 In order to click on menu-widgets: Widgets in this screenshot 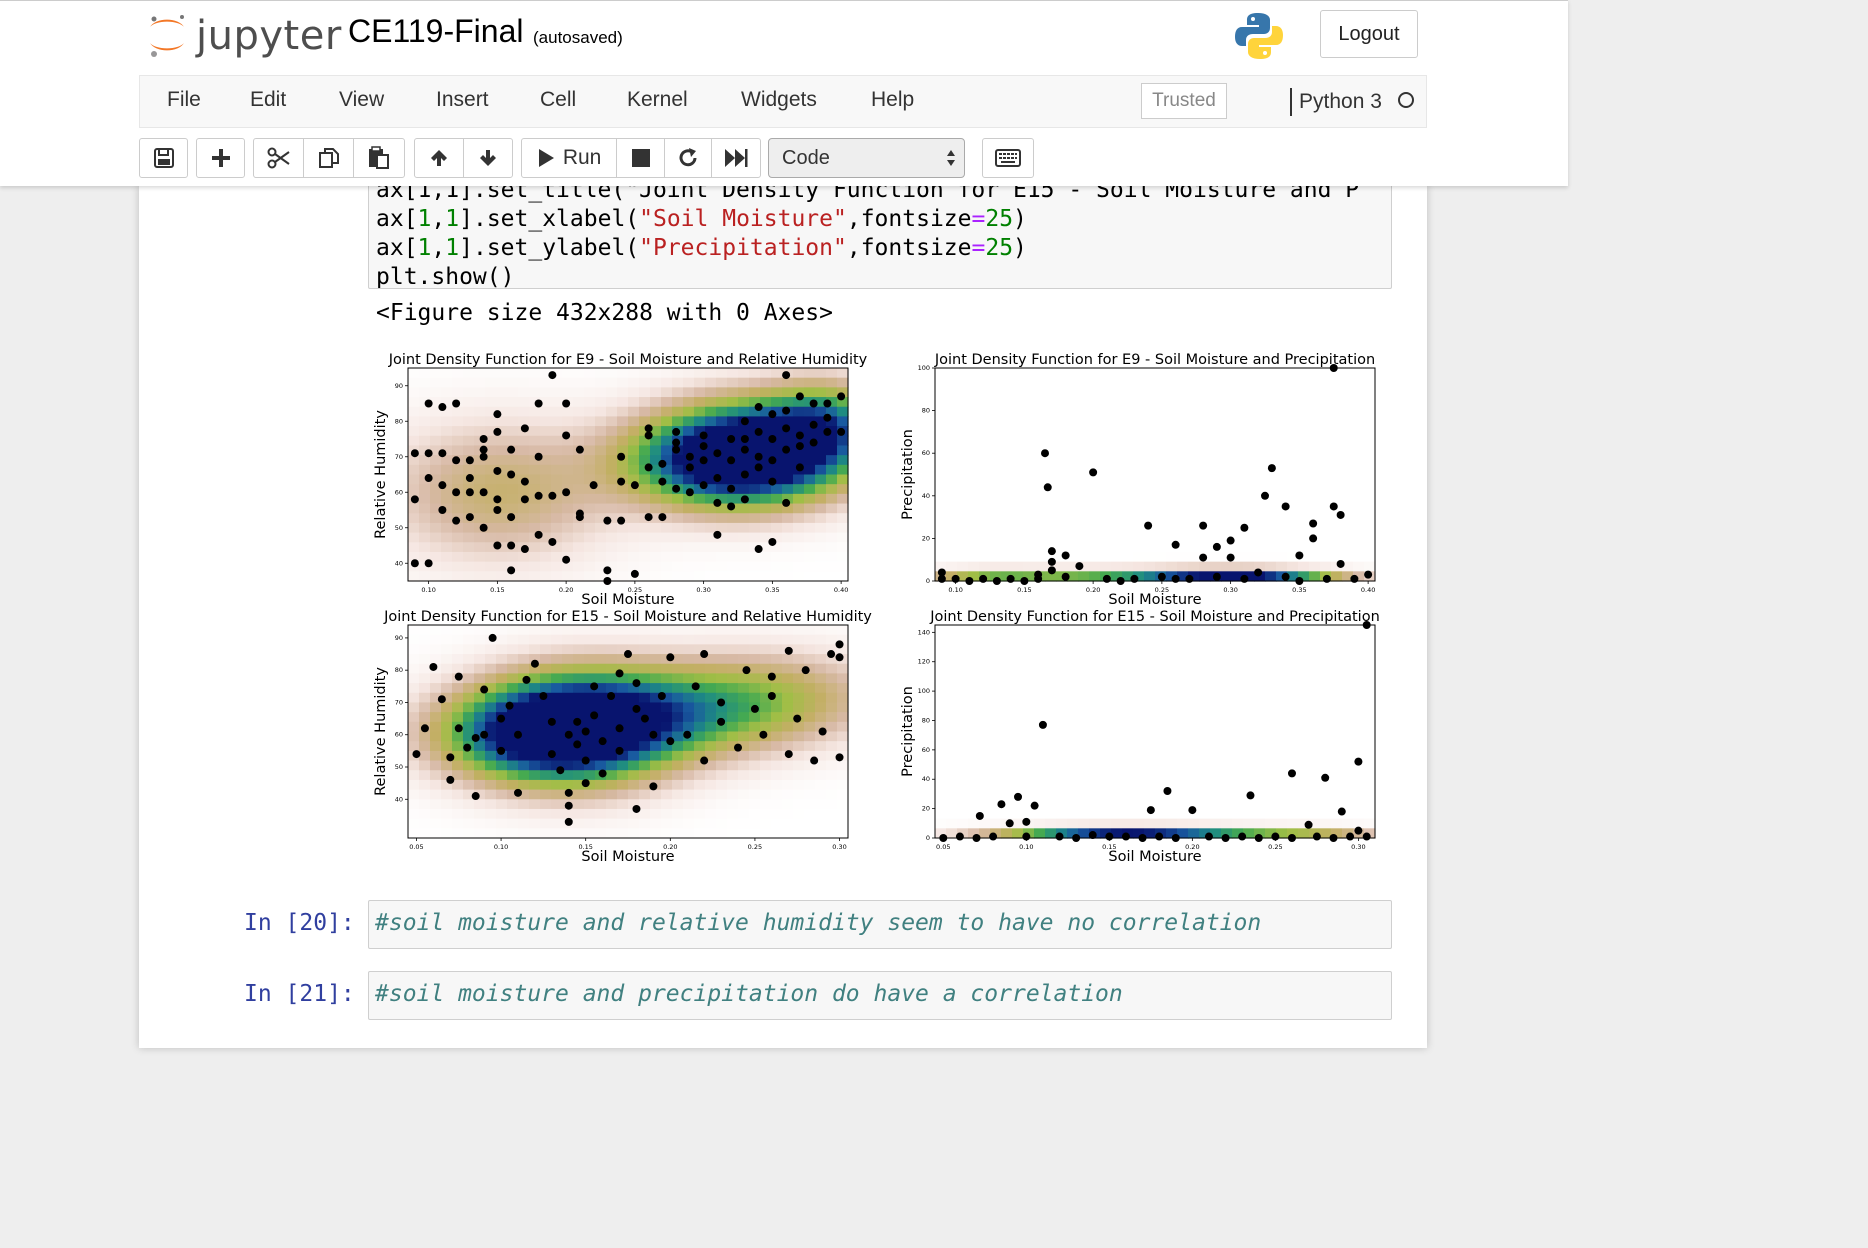, I will do `click(779, 100)`.